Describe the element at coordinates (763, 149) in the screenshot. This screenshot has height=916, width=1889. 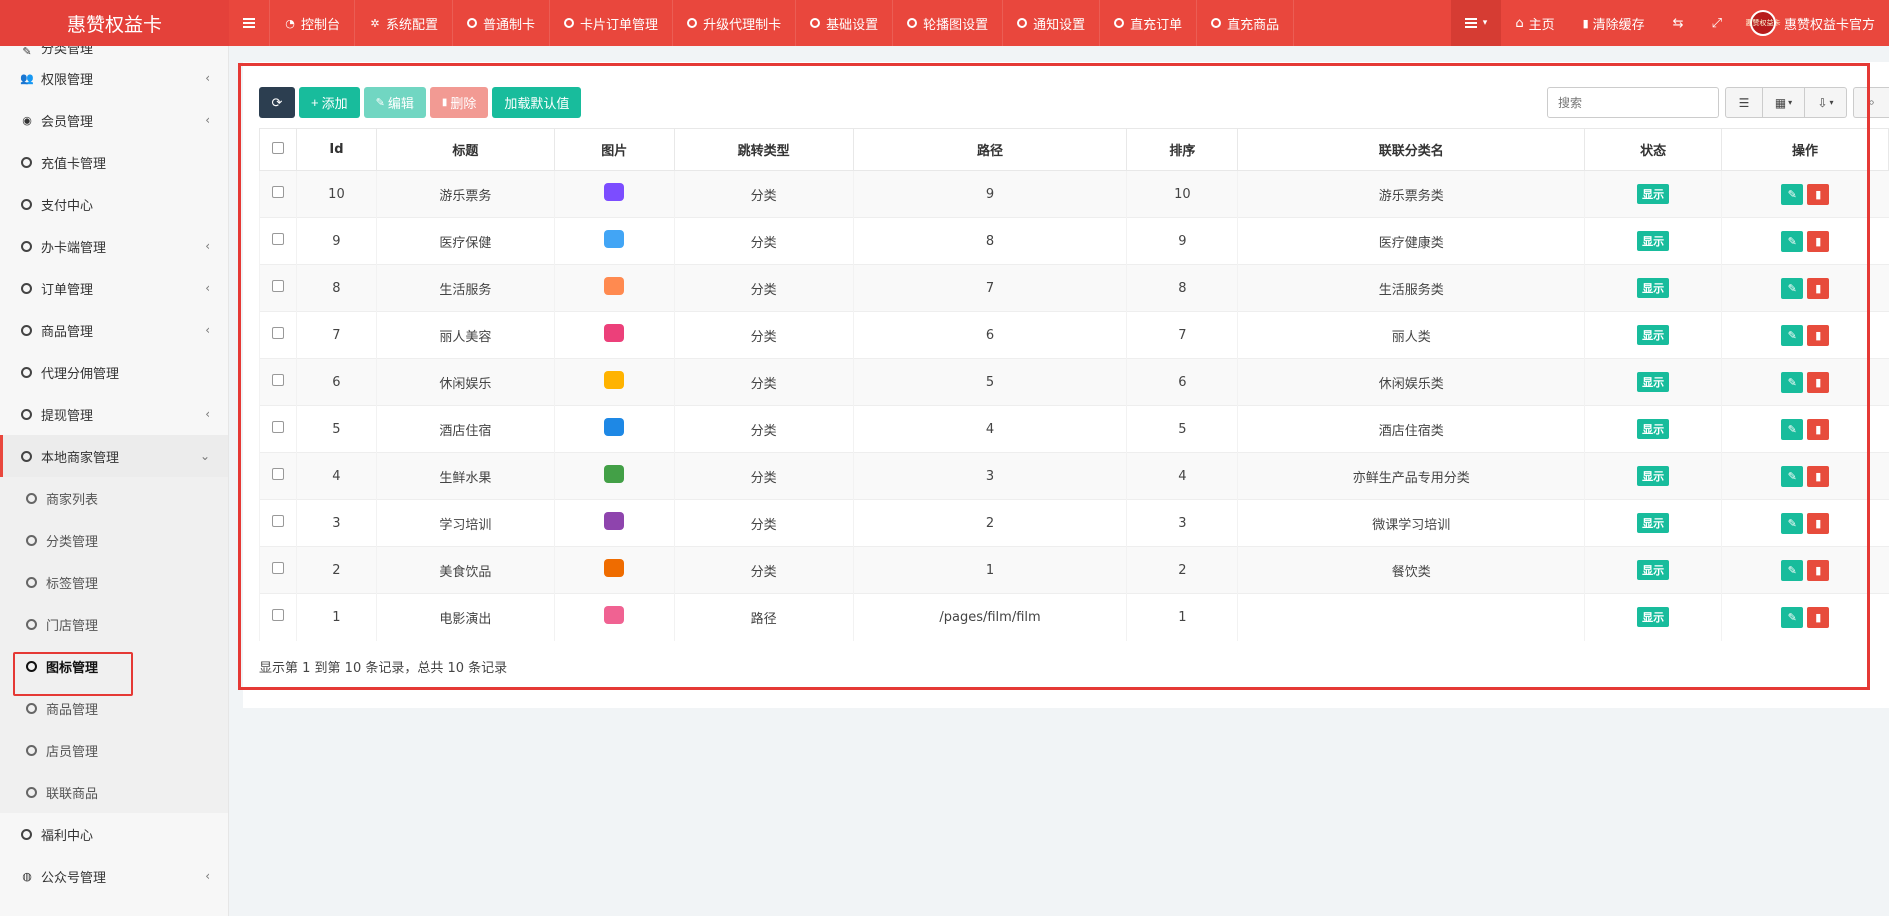
I see `column-header: 跳转类型` at that location.